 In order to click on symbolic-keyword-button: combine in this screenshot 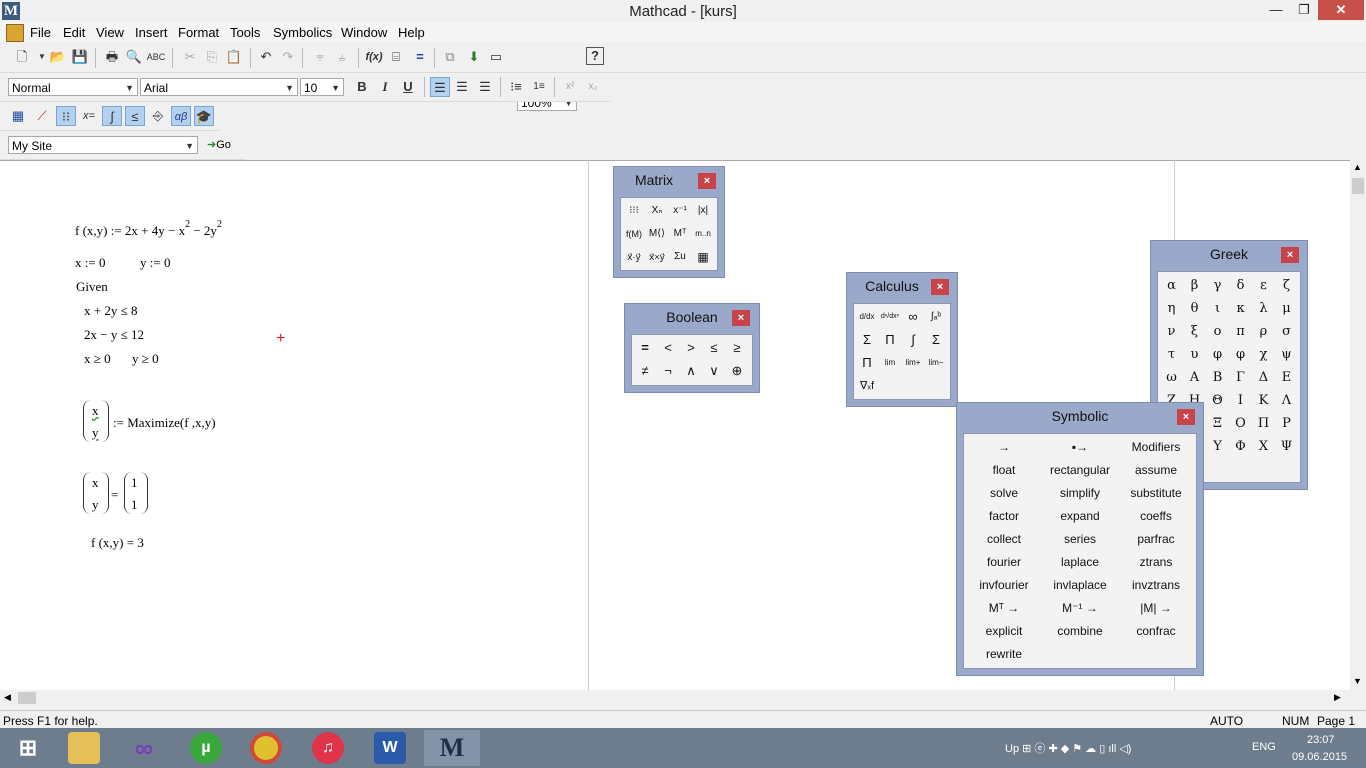, I will do `click(1080, 631)`.